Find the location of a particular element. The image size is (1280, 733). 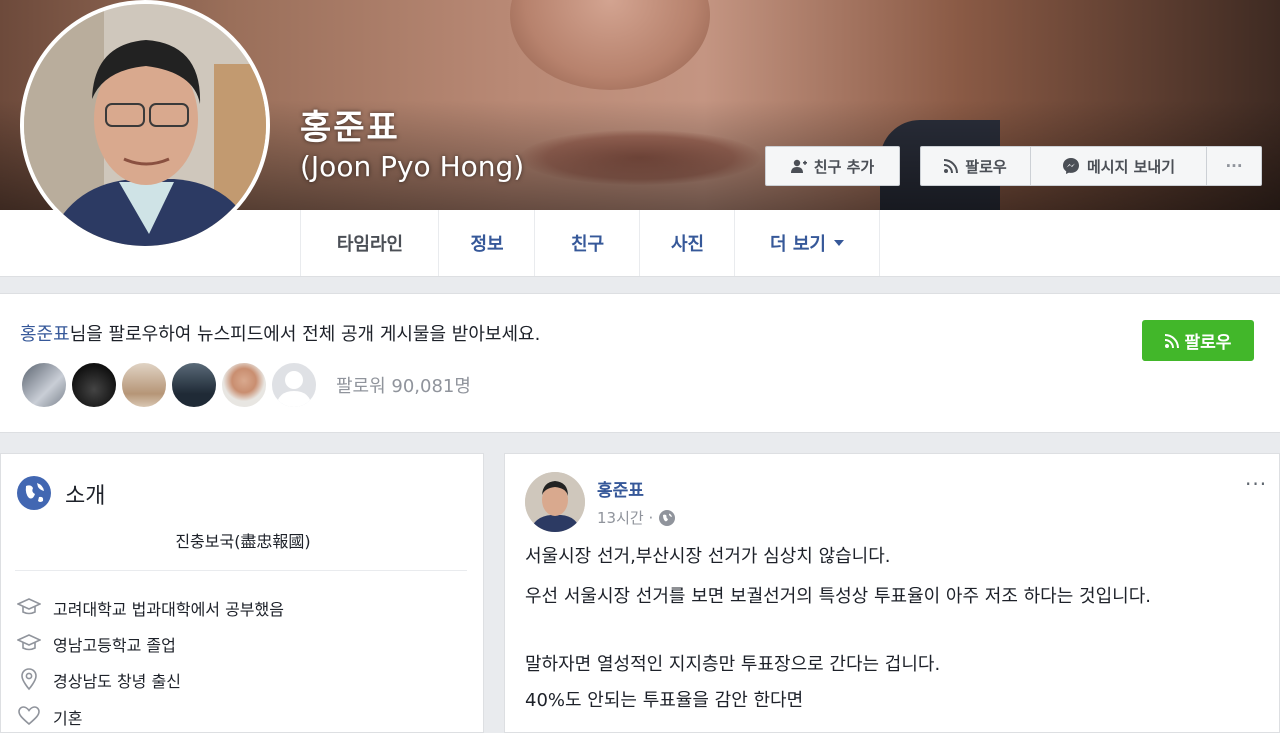

intro-hometown: 경상남도 창녕 출신 is located at coordinates (117, 680).